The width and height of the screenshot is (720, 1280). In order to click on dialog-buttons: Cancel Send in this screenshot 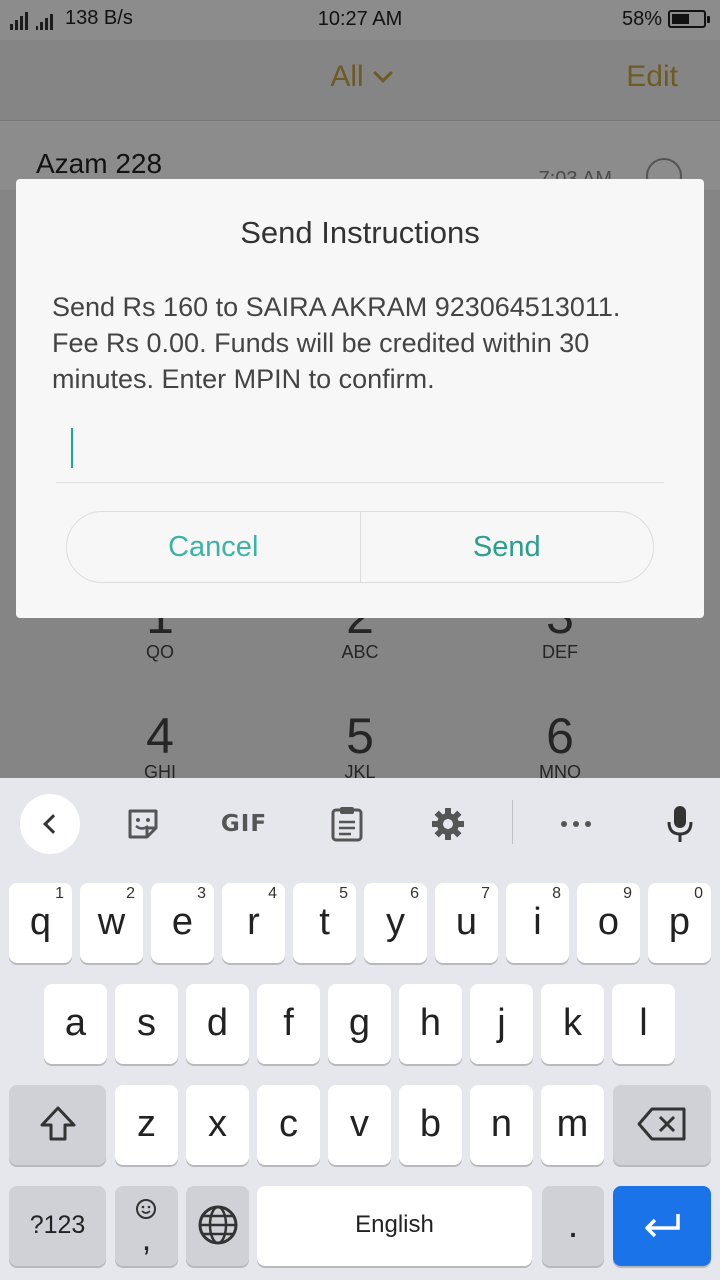, I will do `click(360, 547)`.